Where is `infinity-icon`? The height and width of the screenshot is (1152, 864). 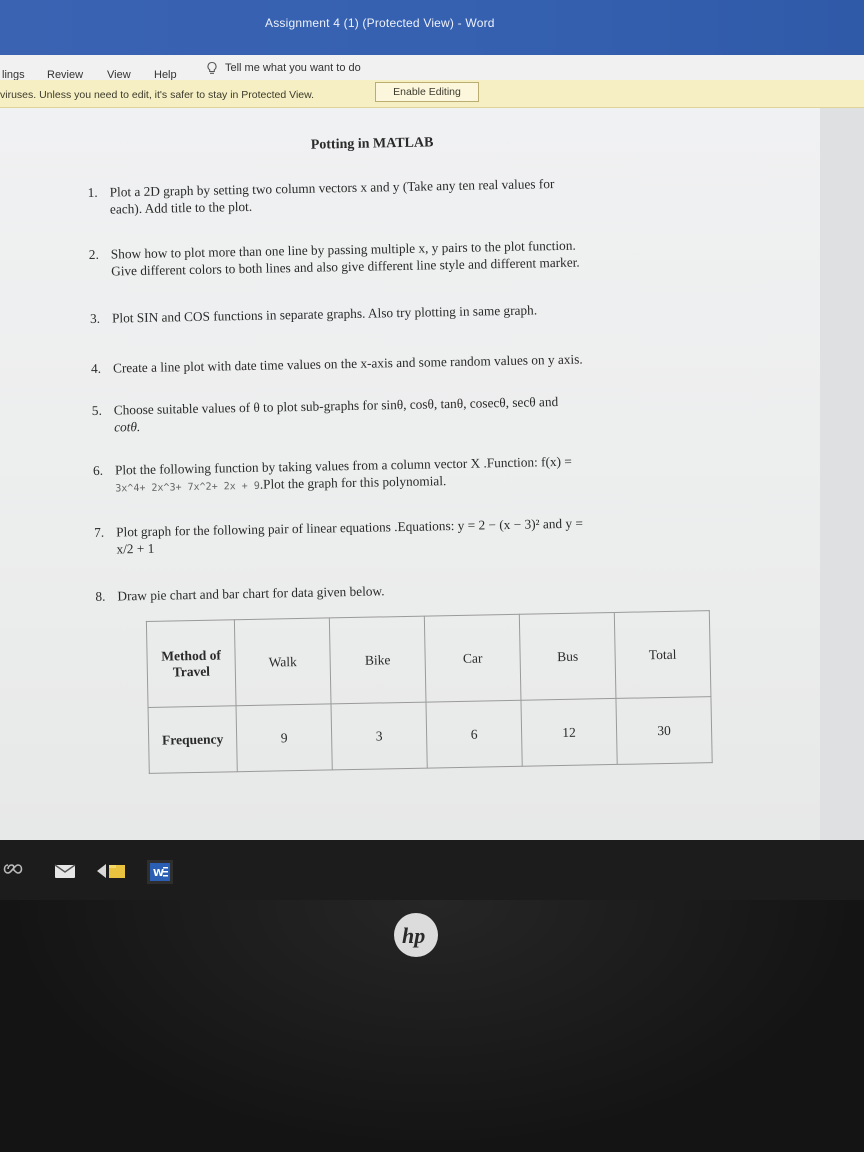
infinity-icon is located at coordinates (13, 869).